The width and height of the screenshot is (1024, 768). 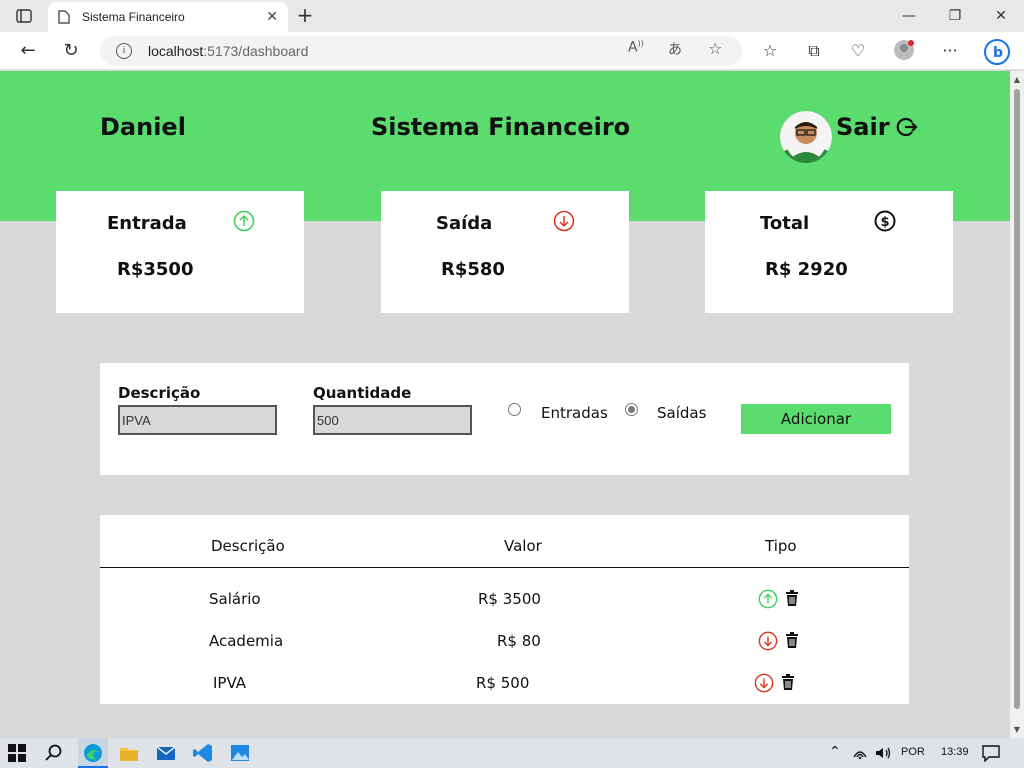 I want to click on page-title: Sistema Financeiro, so click(x=501, y=127).